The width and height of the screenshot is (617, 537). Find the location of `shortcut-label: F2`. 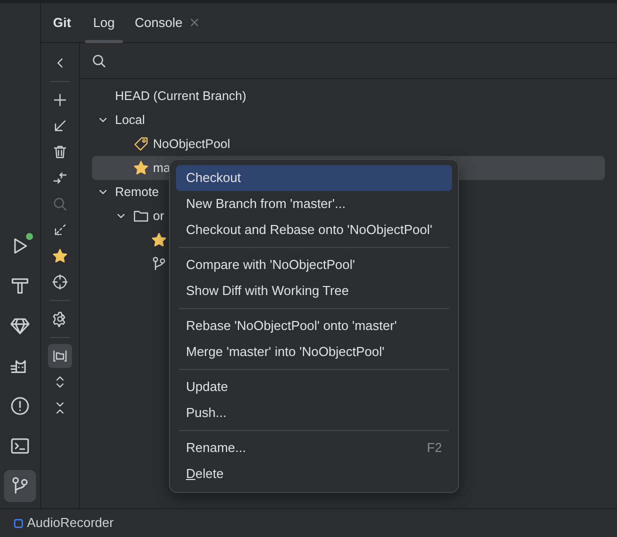

shortcut-label: F2 is located at coordinates (434, 448).